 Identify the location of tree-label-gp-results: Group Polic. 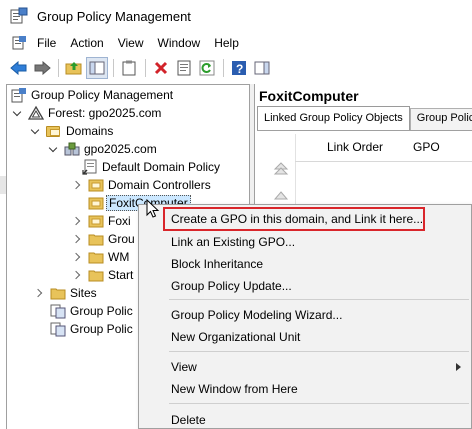
(101, 329).